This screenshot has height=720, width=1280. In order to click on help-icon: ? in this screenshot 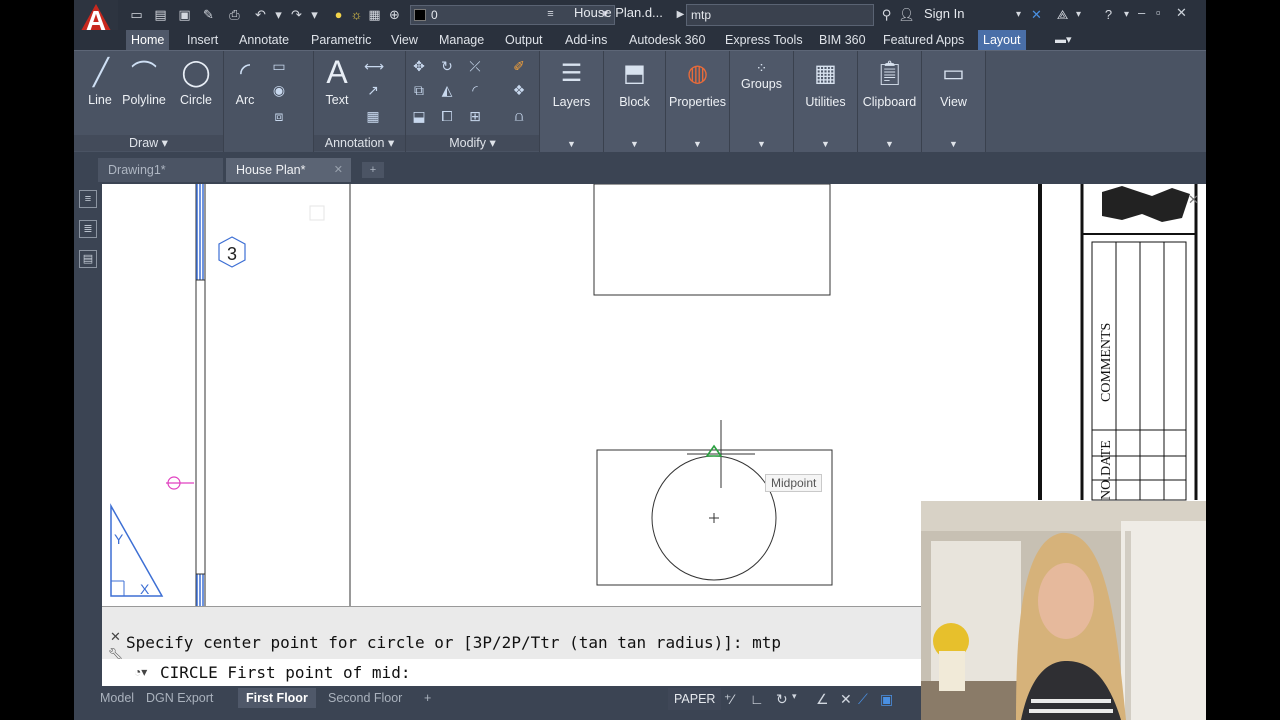, I will do `click(1108, 14)`.